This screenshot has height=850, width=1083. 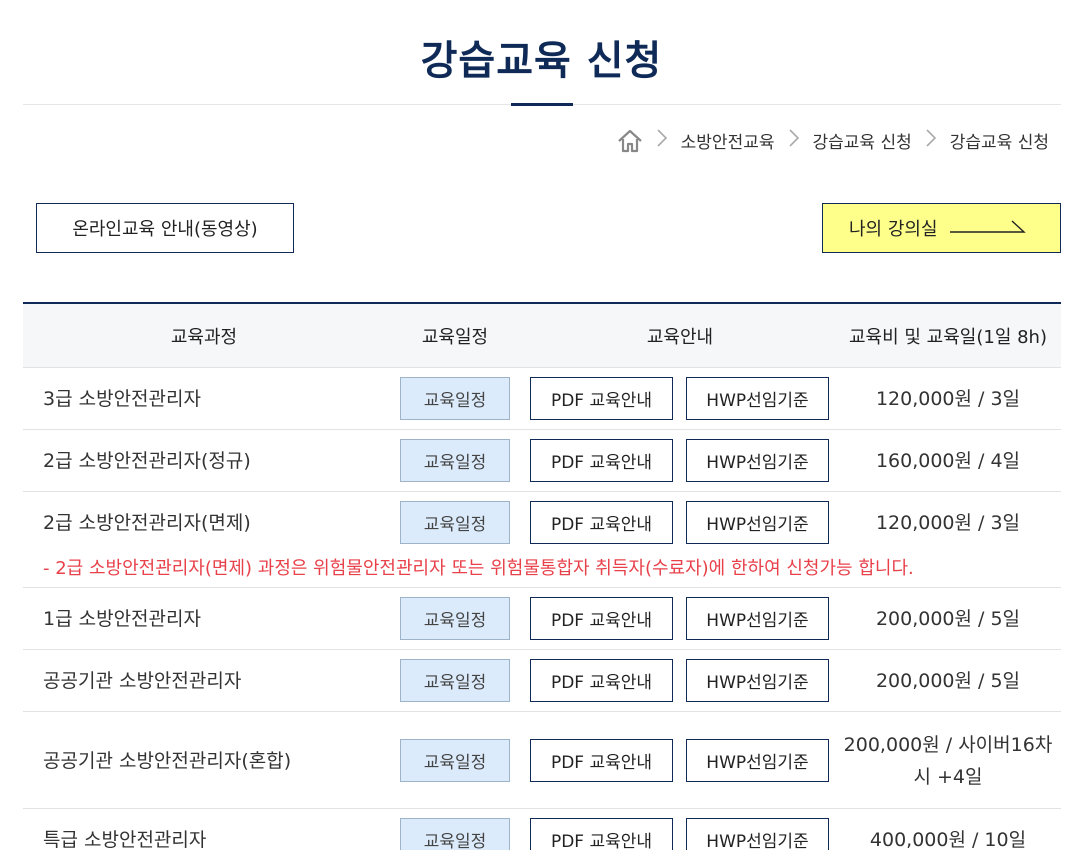 What do you see at coordinates (948, 760) in the screenshot?
I see `course-fee: 200,000원 / 사이버16차시 +4일` at bounding box center [948, 760].